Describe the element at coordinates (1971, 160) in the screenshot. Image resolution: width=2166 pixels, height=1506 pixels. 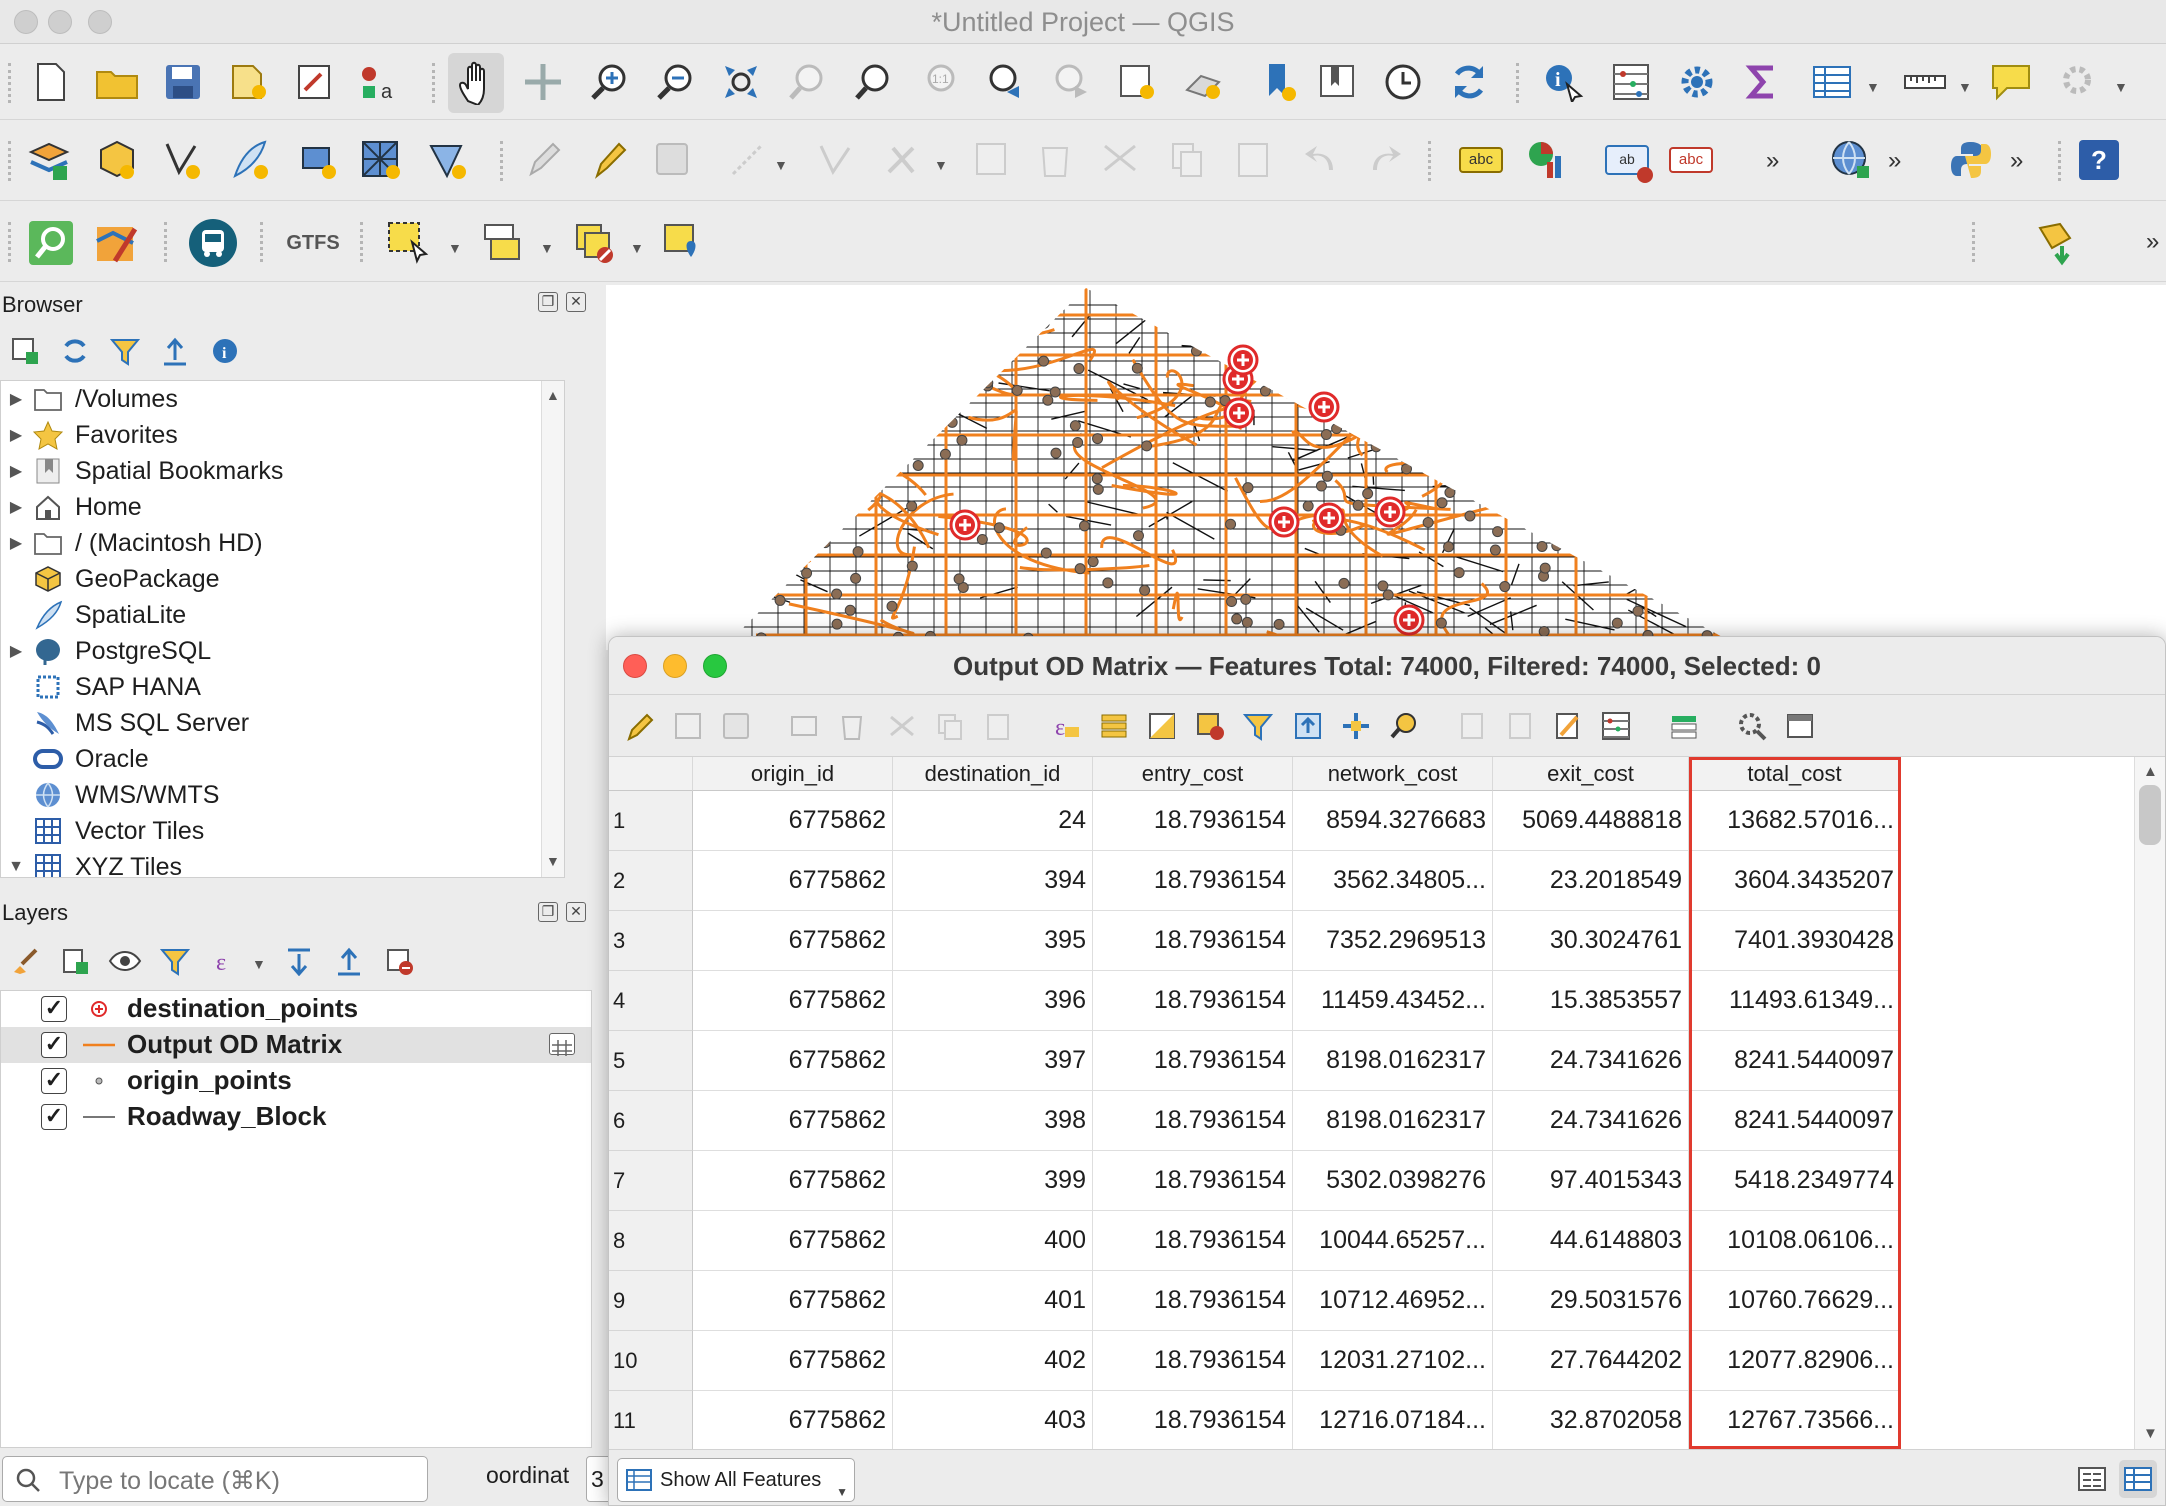
I see `python-console-button` at that location.